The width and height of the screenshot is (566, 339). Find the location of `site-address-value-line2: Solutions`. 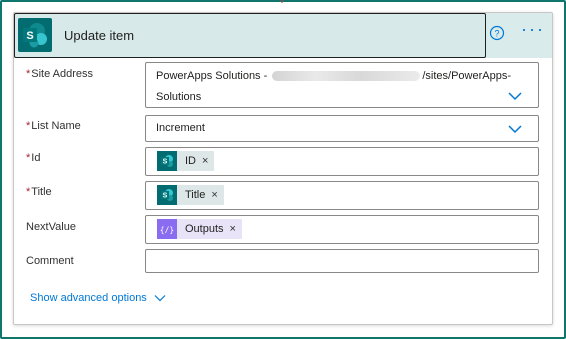

site-address-value-line2: Solutions is located at coordinates (179, 97).